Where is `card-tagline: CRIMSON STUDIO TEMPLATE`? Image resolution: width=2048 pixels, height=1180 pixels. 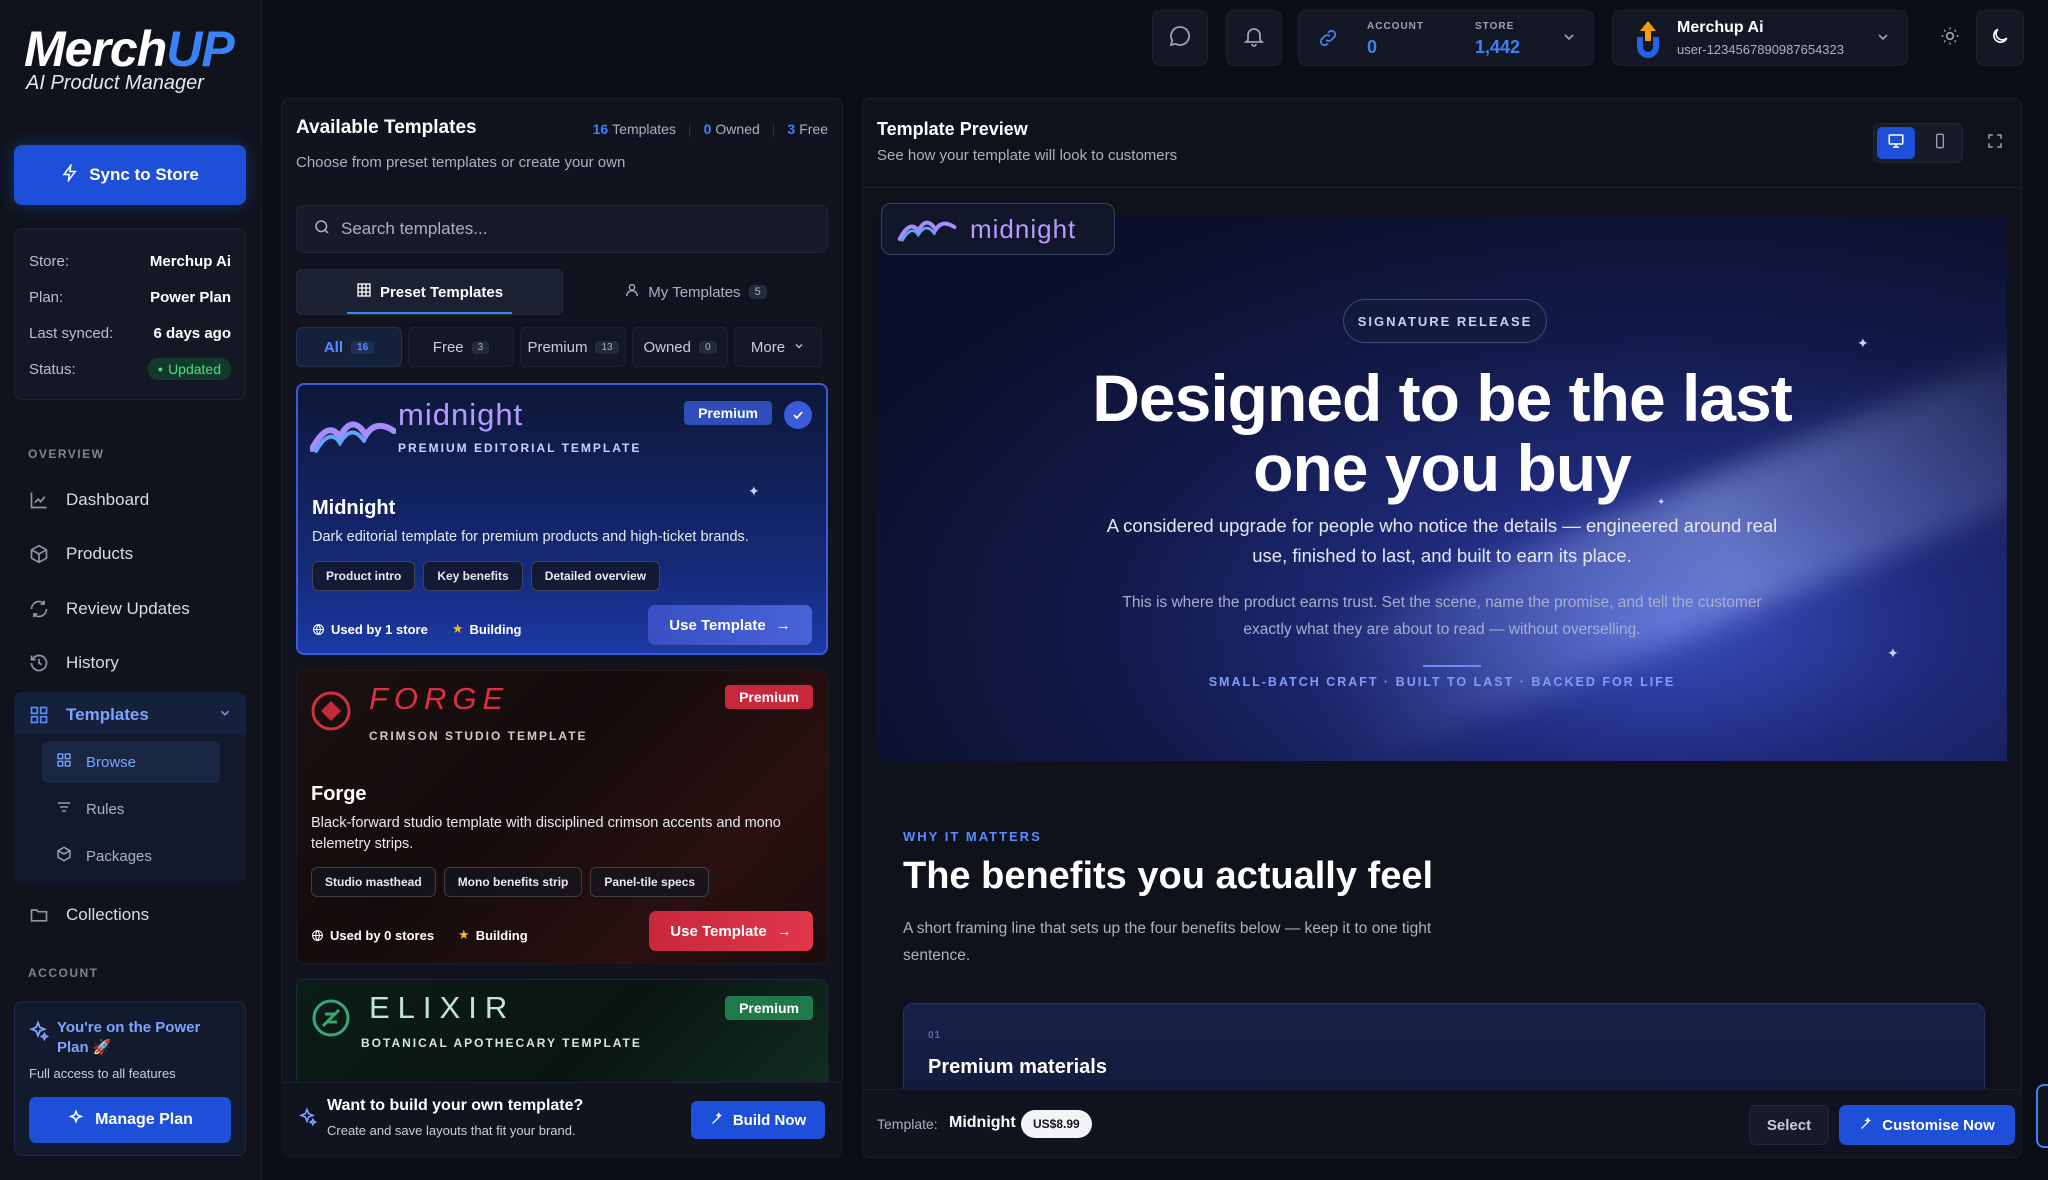 card-tagline: CRIMSON STUDIO TEMPLATE is located at coordinates (478, 736).